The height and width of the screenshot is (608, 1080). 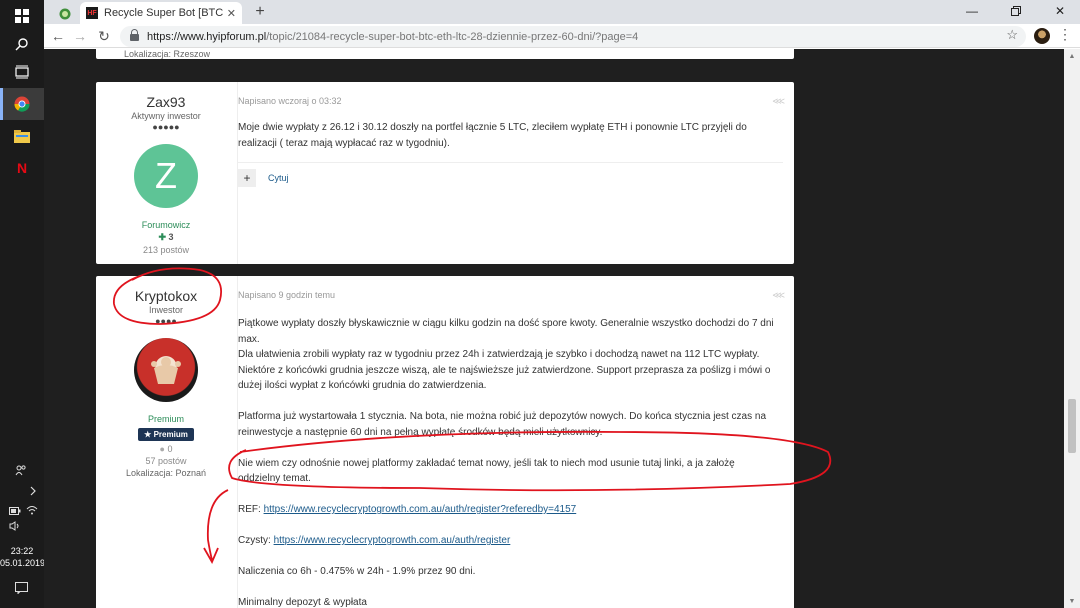 I want to click on rank-pips: ●●●●●, so click(x=166, y=127).